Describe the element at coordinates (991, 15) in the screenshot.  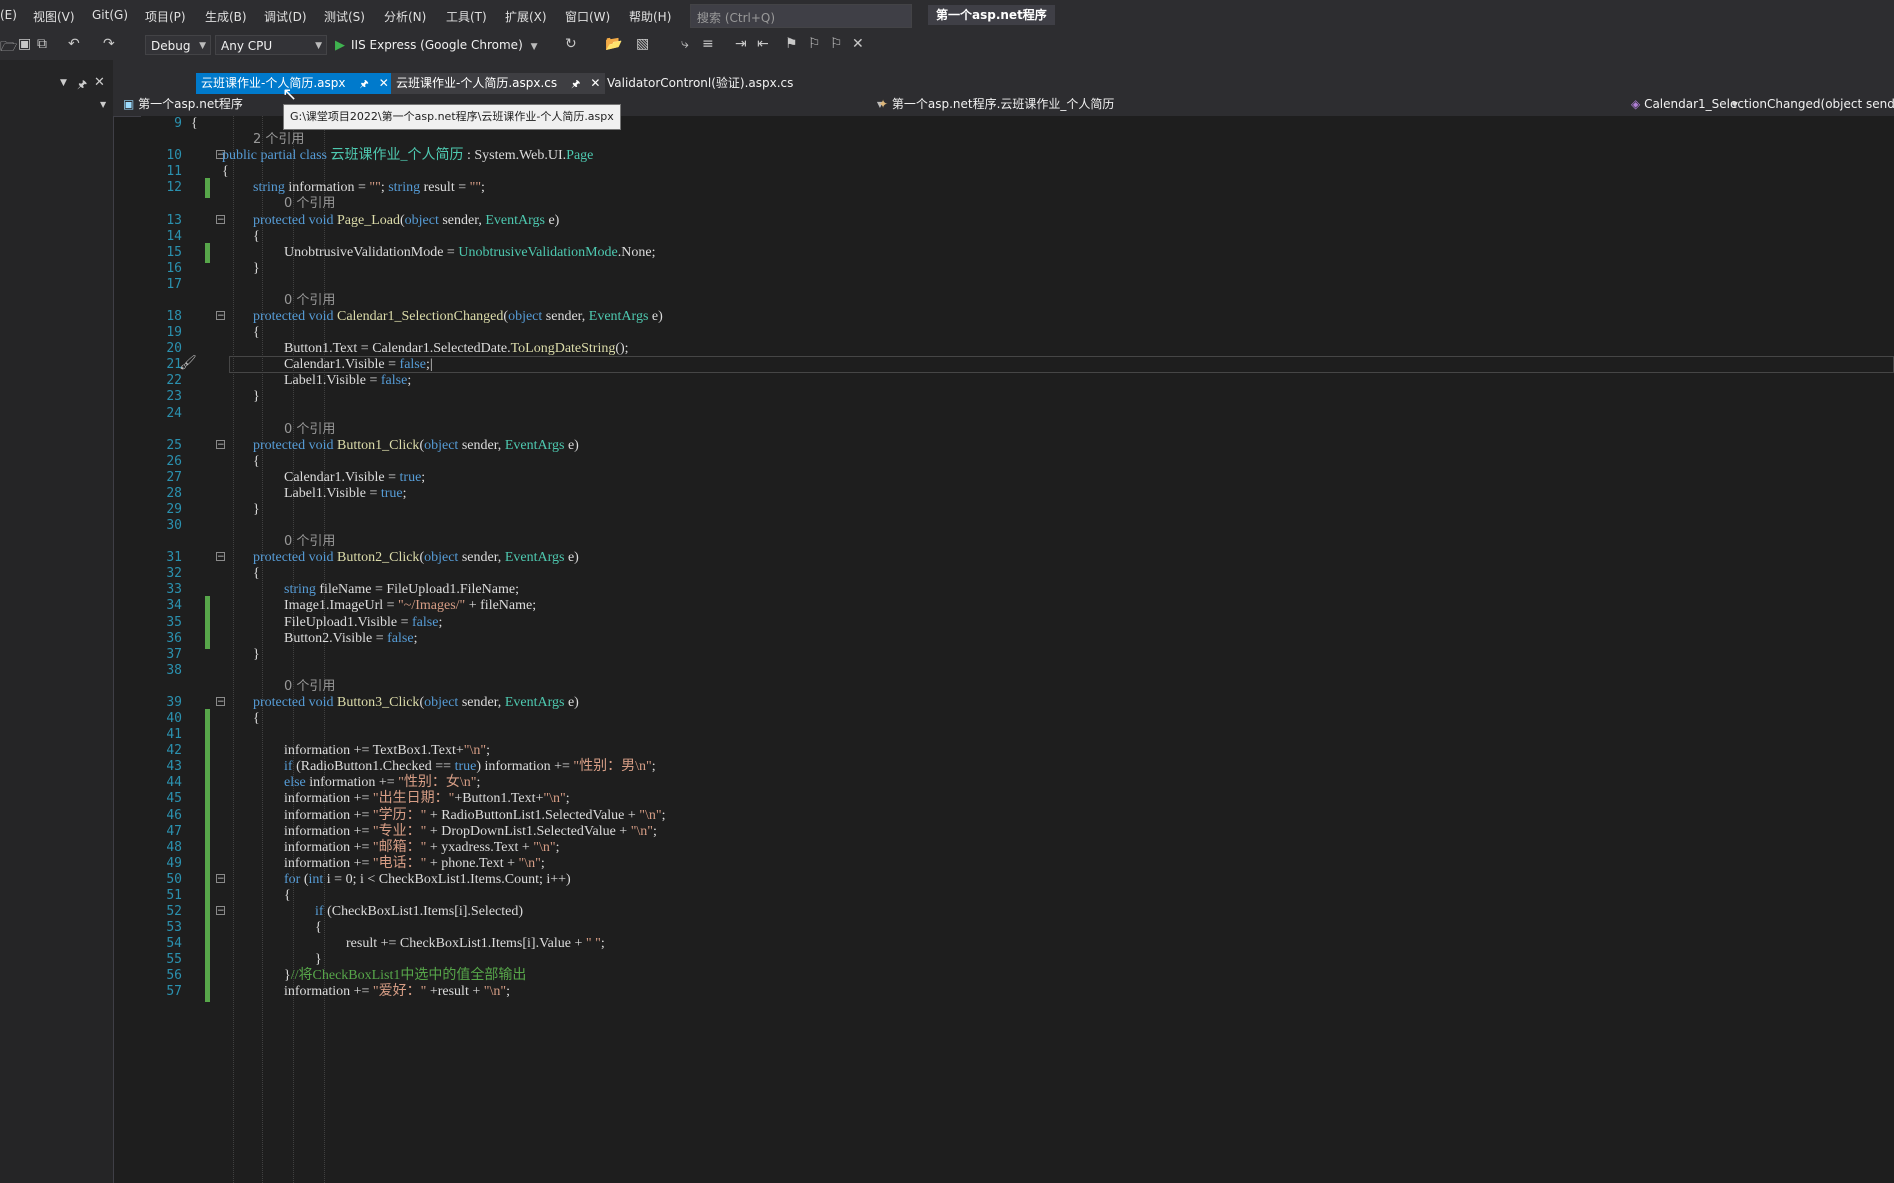
I see `solution-name-badge: 第一个asp.net程序` at that location.